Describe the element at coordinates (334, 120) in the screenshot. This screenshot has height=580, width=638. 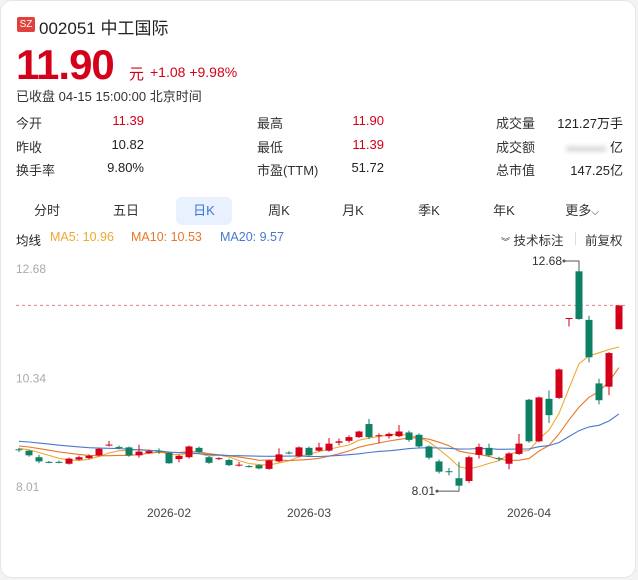
I see `stat-value: 11.90` at that location.